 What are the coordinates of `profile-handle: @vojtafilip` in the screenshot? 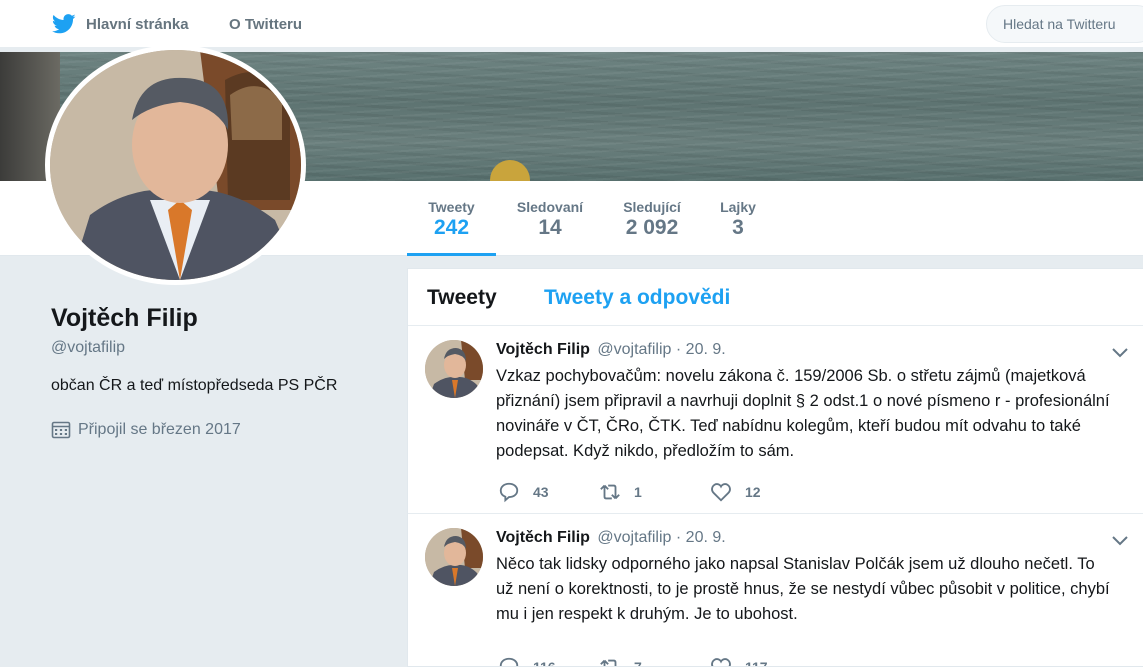 It's located at (88, 347).